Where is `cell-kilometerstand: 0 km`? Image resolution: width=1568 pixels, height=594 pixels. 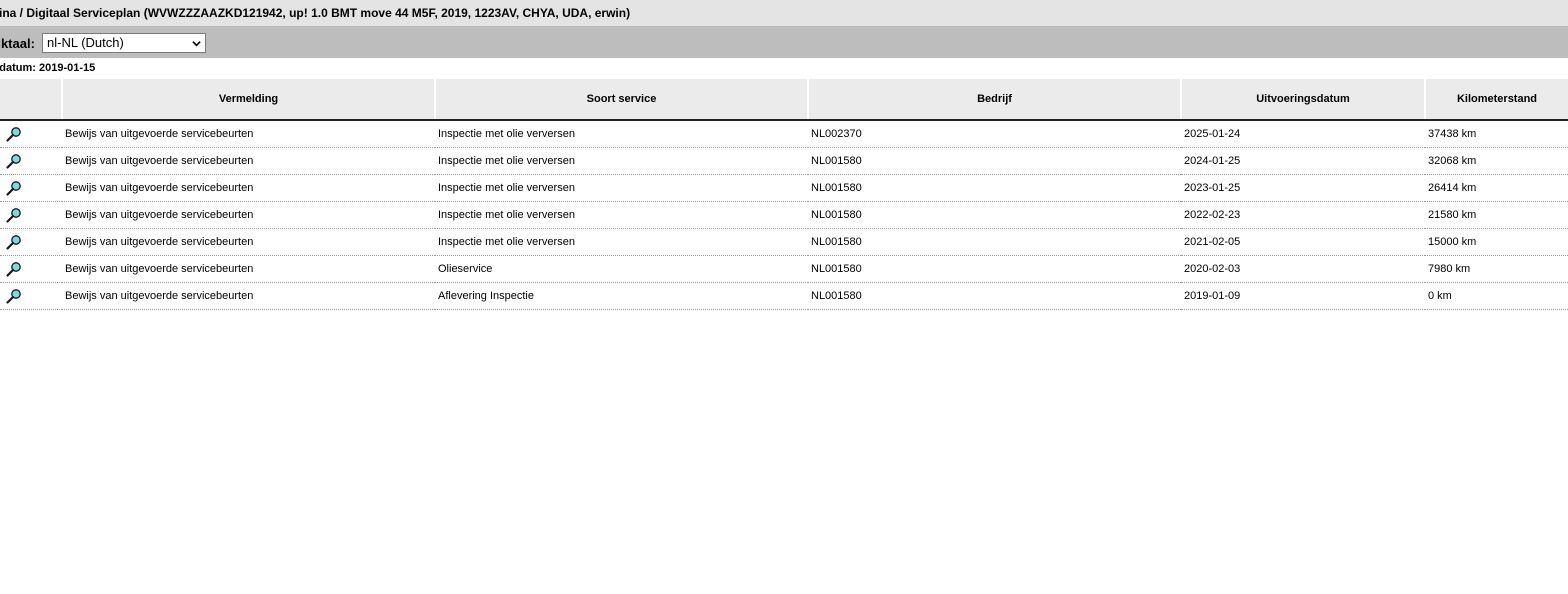
cell-kilometerstand: 0 km is located at coordinates (1496, 296).